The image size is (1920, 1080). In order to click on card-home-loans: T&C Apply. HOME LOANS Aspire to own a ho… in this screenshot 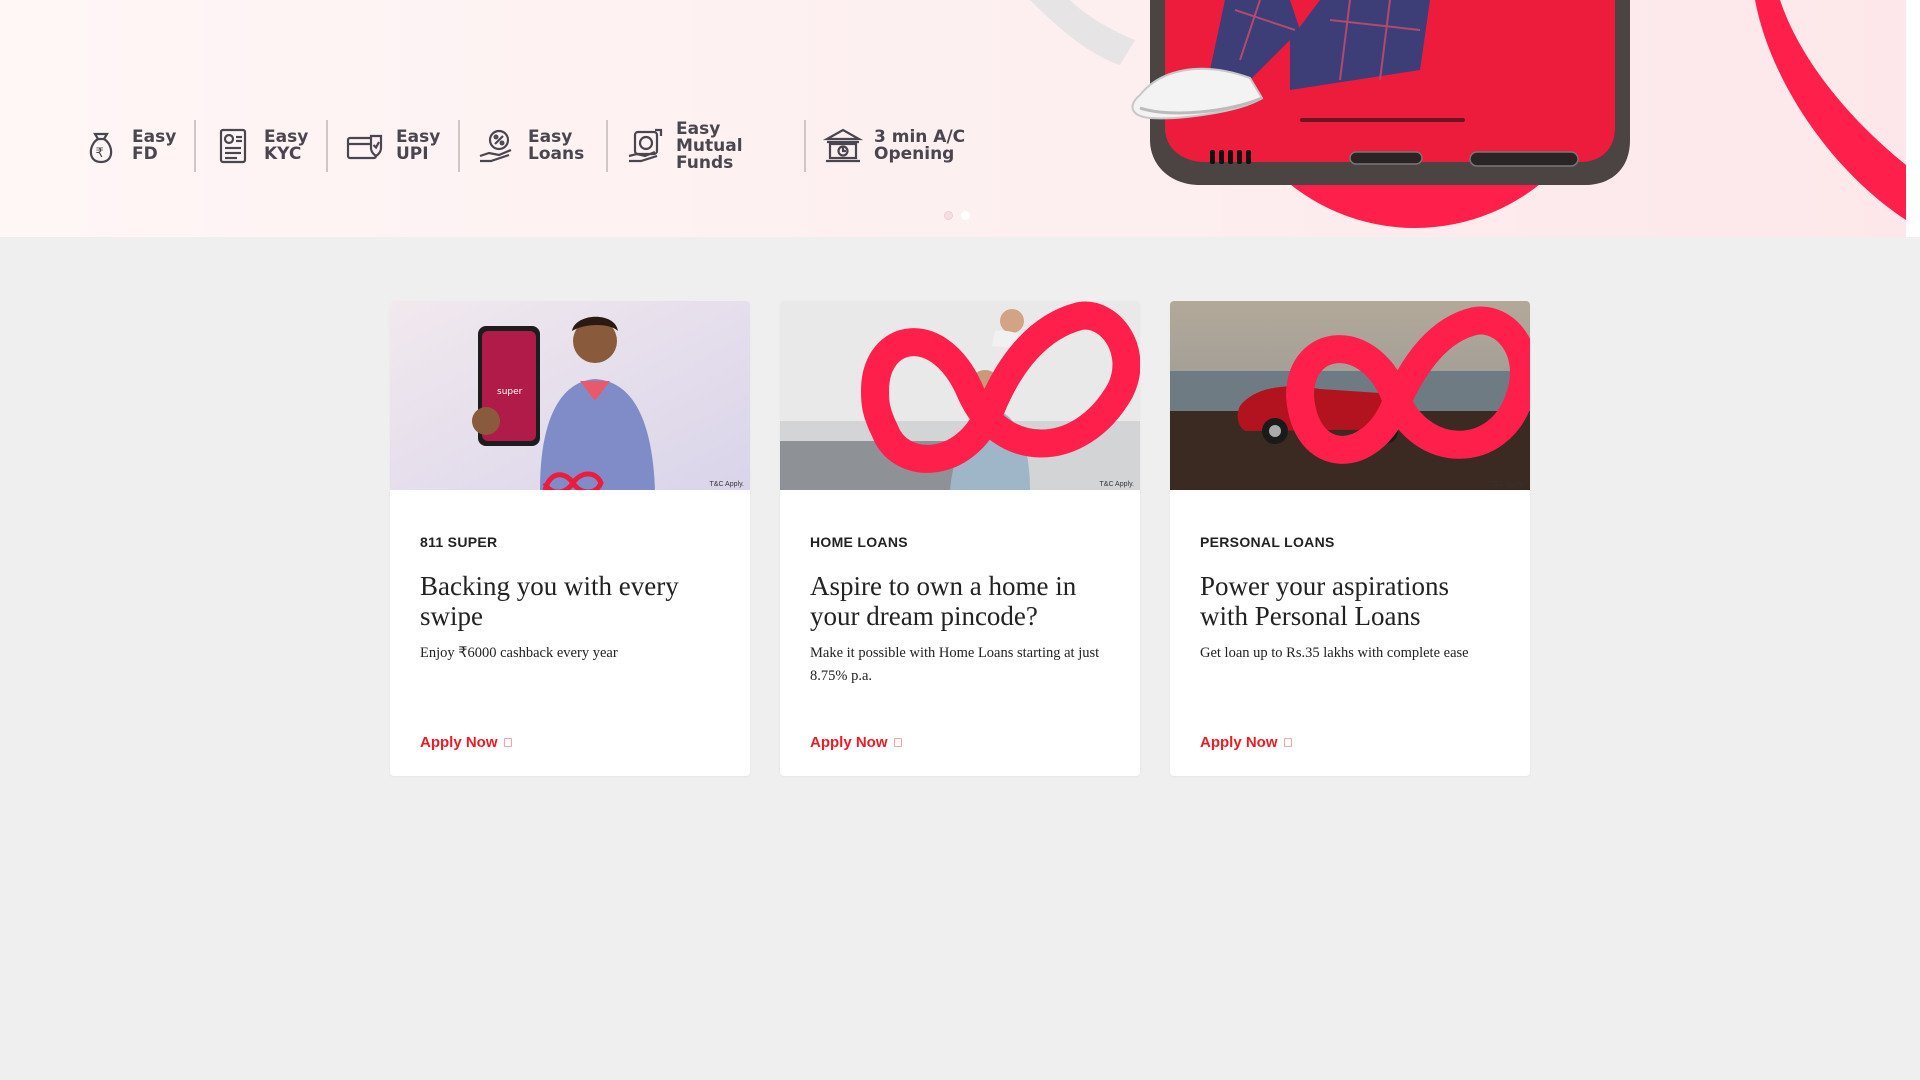, I will do `click(960, 538)`.